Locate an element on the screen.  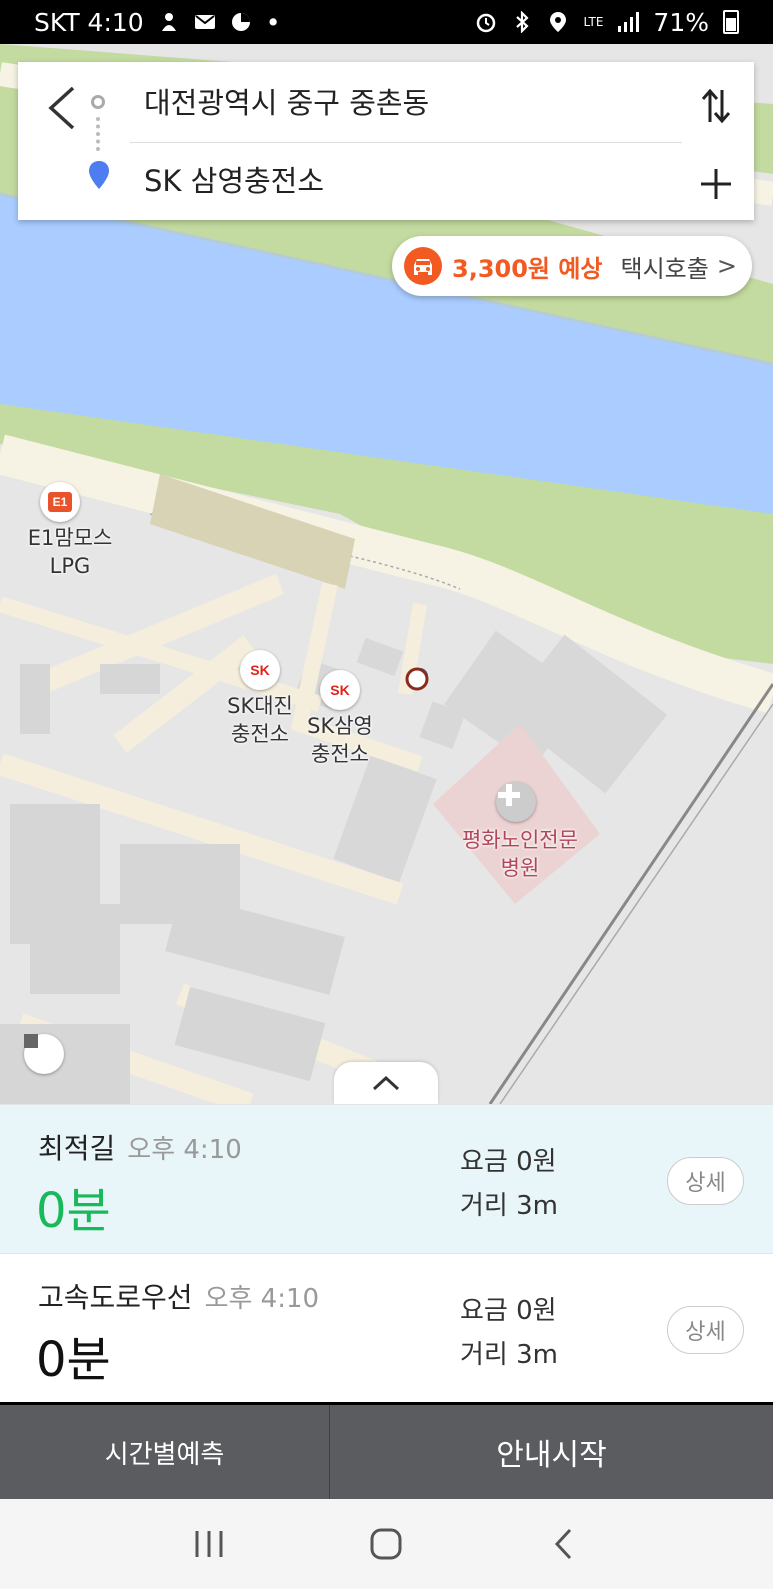
home-icon is located at coordinates (386, 1544).